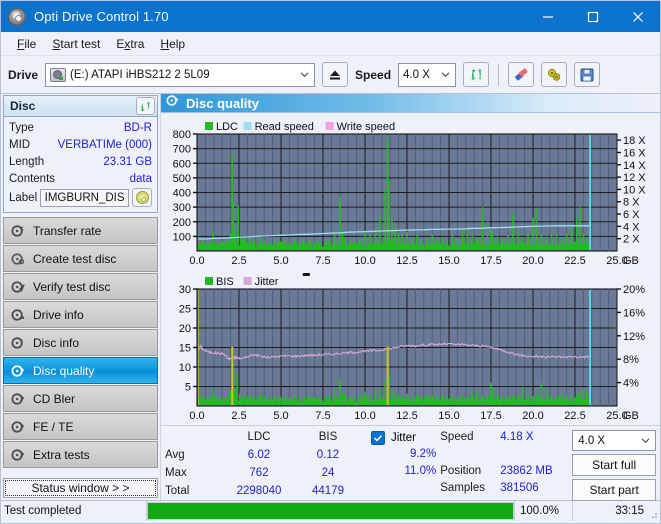 This screenshot has height=524, width=661. I want to click on disc-info-icon, so click(18, 343).